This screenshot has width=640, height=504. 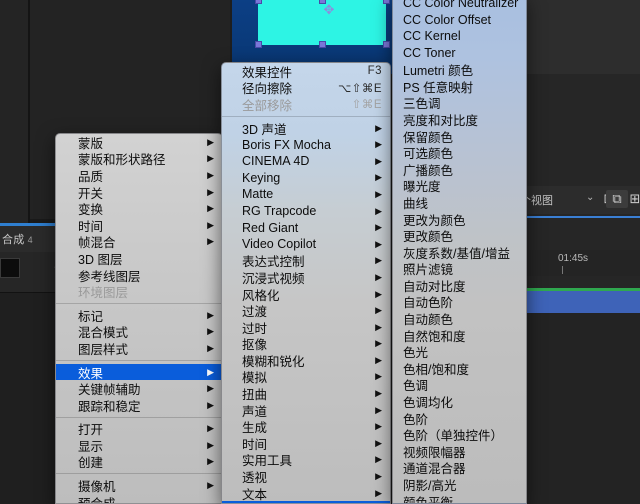 I want to click on effect-menu-item: Matte ▶, so click(x=306, y=194).